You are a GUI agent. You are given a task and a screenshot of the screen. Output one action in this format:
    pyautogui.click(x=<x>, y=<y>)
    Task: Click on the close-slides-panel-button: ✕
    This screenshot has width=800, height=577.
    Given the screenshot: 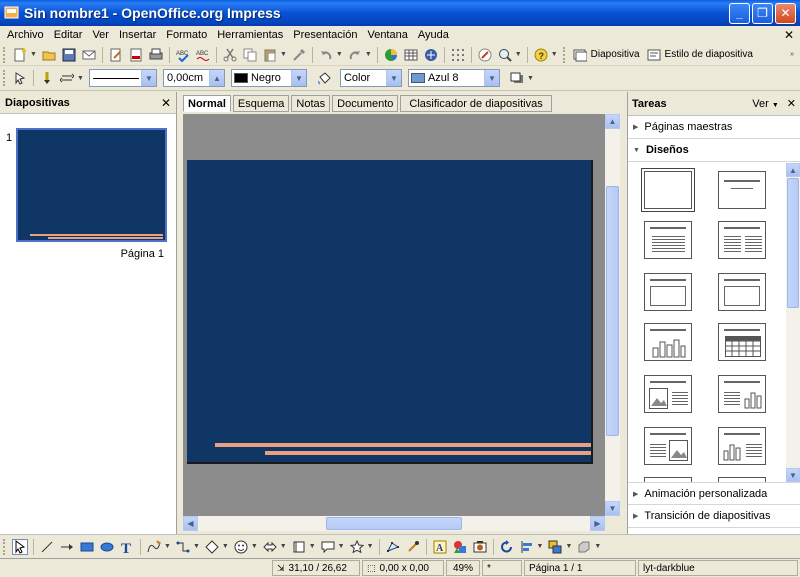 What is the action you would take?
    pyautogui.click(x=166, y=103)
    